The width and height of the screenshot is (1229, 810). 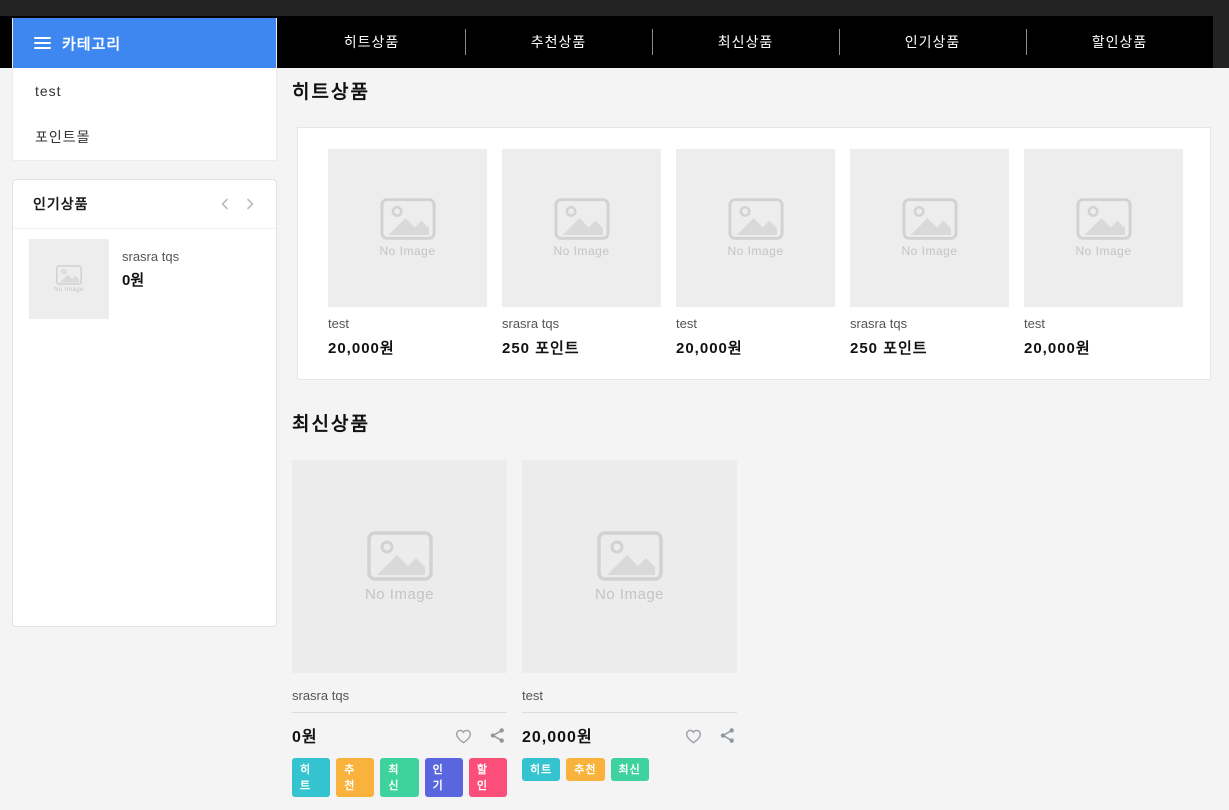 I want to click on badge-row: 히트 추천 최신 인기 할인, so click(x=400, y=777).